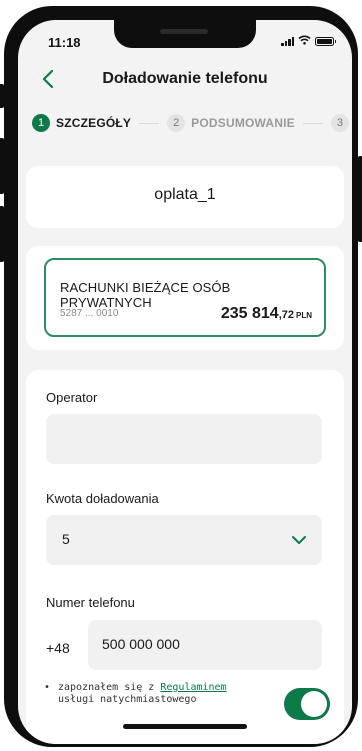 The image size is (362, 751). Describe the element at coordinates (185, 194) in the screenshot. I see `payee-name: oplata_1` at that location.